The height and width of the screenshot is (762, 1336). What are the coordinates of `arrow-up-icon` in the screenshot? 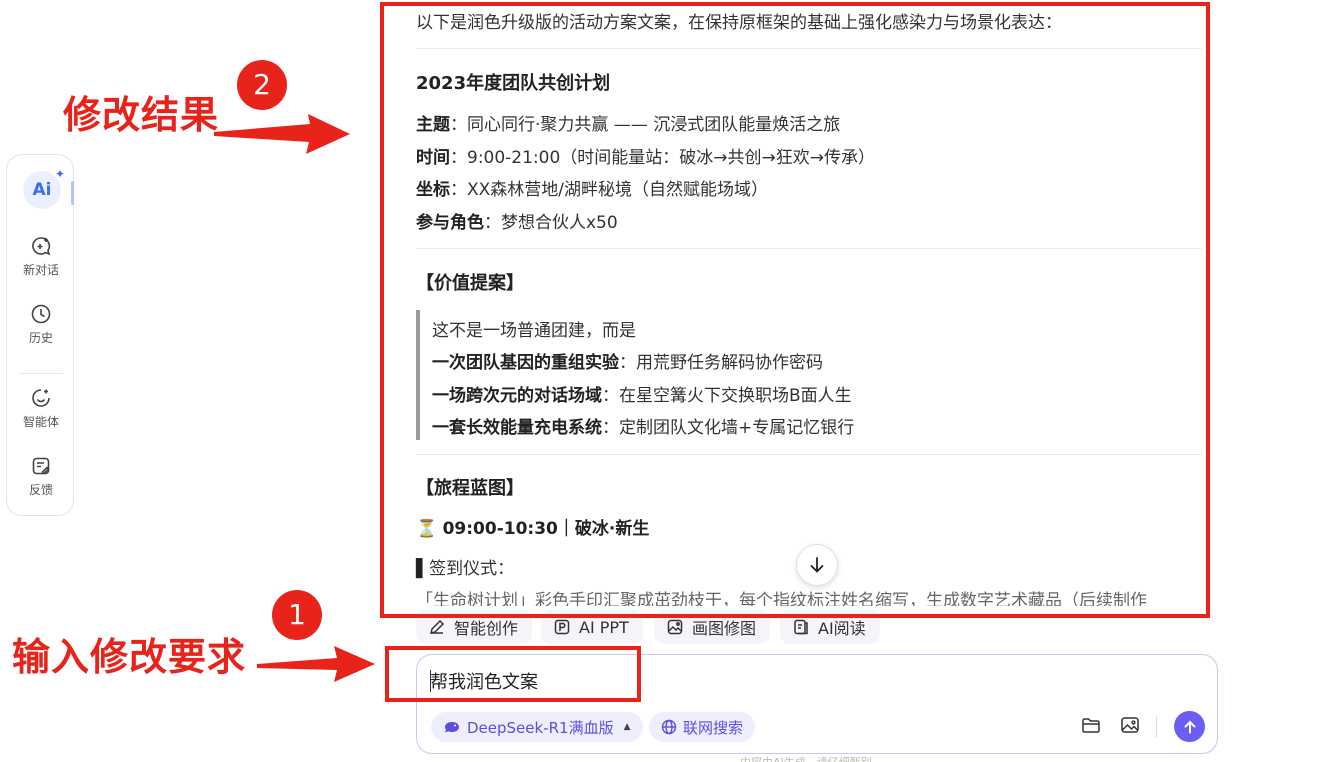 It's located at (1189, 726).